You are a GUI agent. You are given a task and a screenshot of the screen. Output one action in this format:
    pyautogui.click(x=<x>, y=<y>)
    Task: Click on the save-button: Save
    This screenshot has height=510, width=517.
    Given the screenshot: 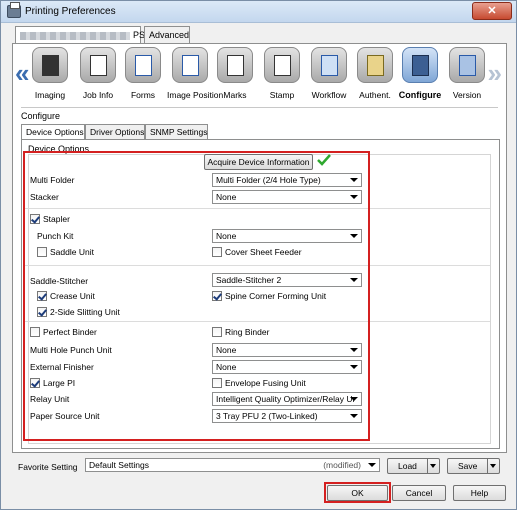 What is the action you would take?
    pyautogui.click(x=473, y=466)
    